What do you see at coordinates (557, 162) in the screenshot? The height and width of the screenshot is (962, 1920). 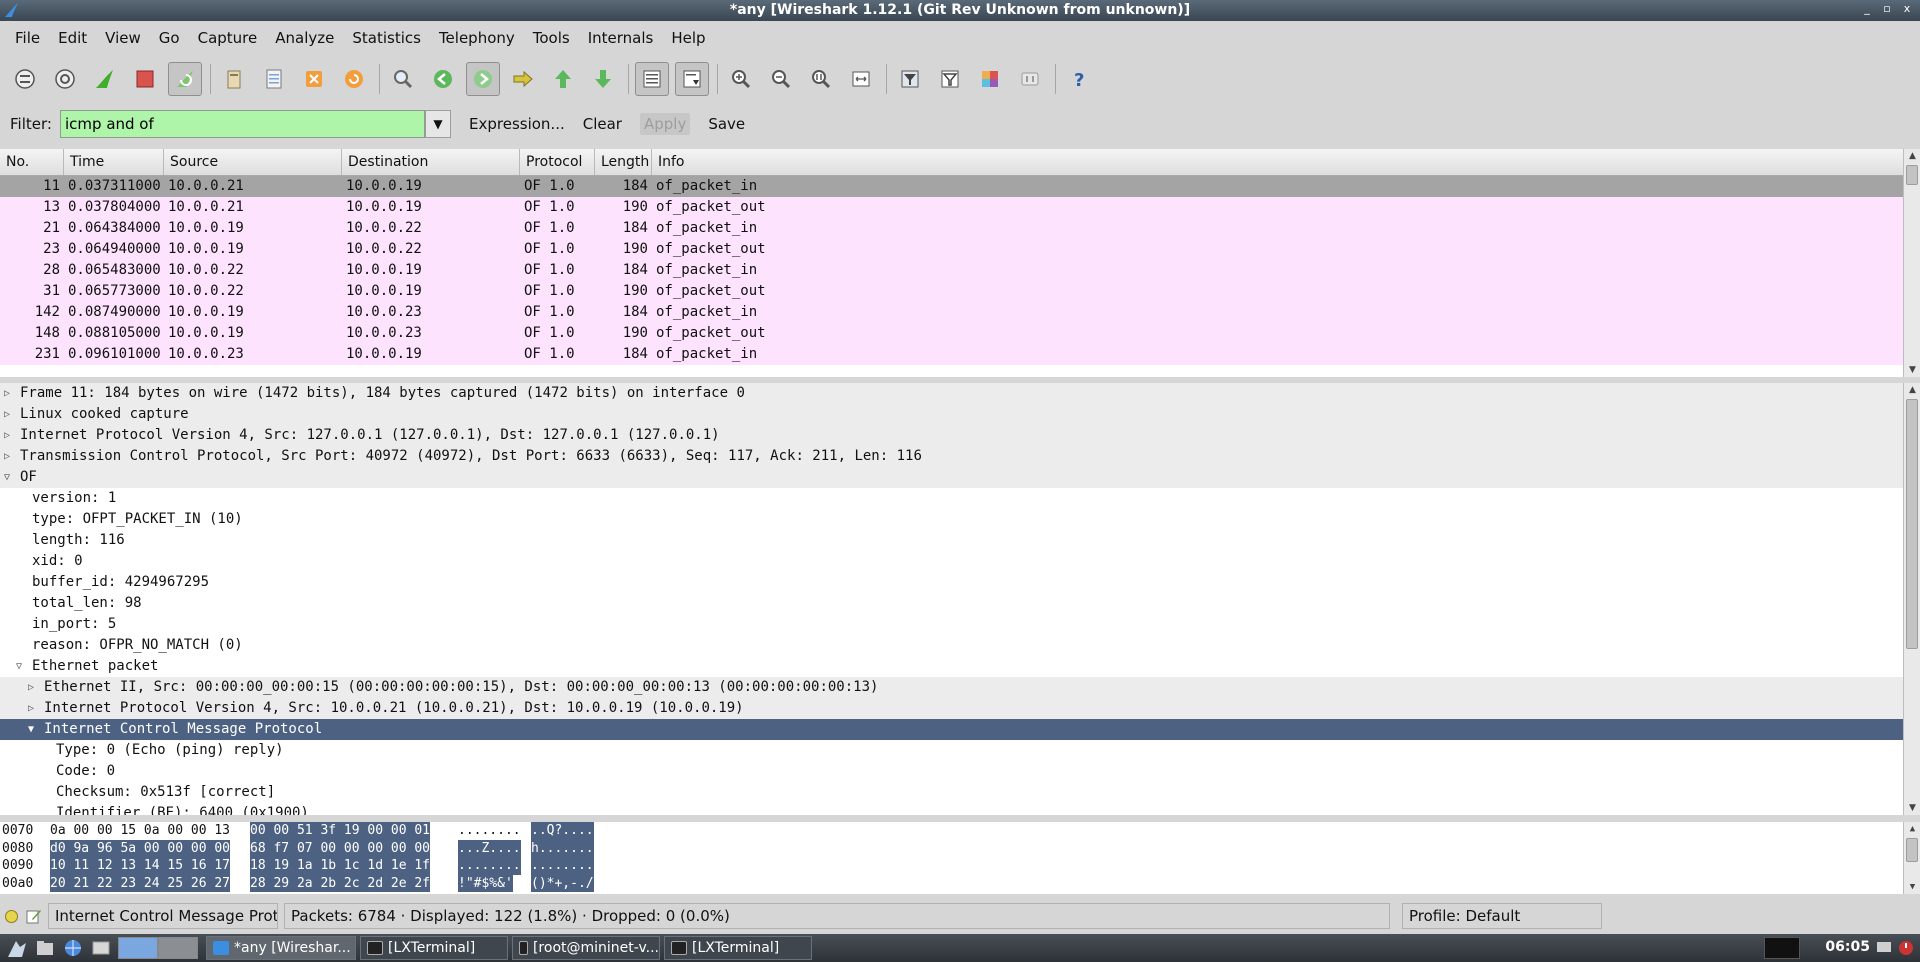 I see `column-header-protocol: Protocol` at bounding box center [557, 162].